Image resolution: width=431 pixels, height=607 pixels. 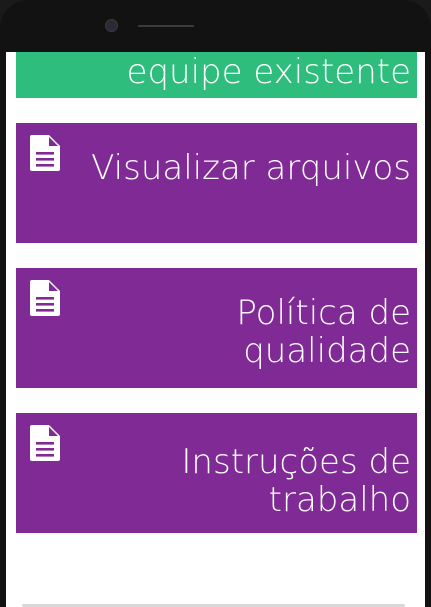 I want to click on existing-team-button: equipe existente, so click(x=216, y=75).